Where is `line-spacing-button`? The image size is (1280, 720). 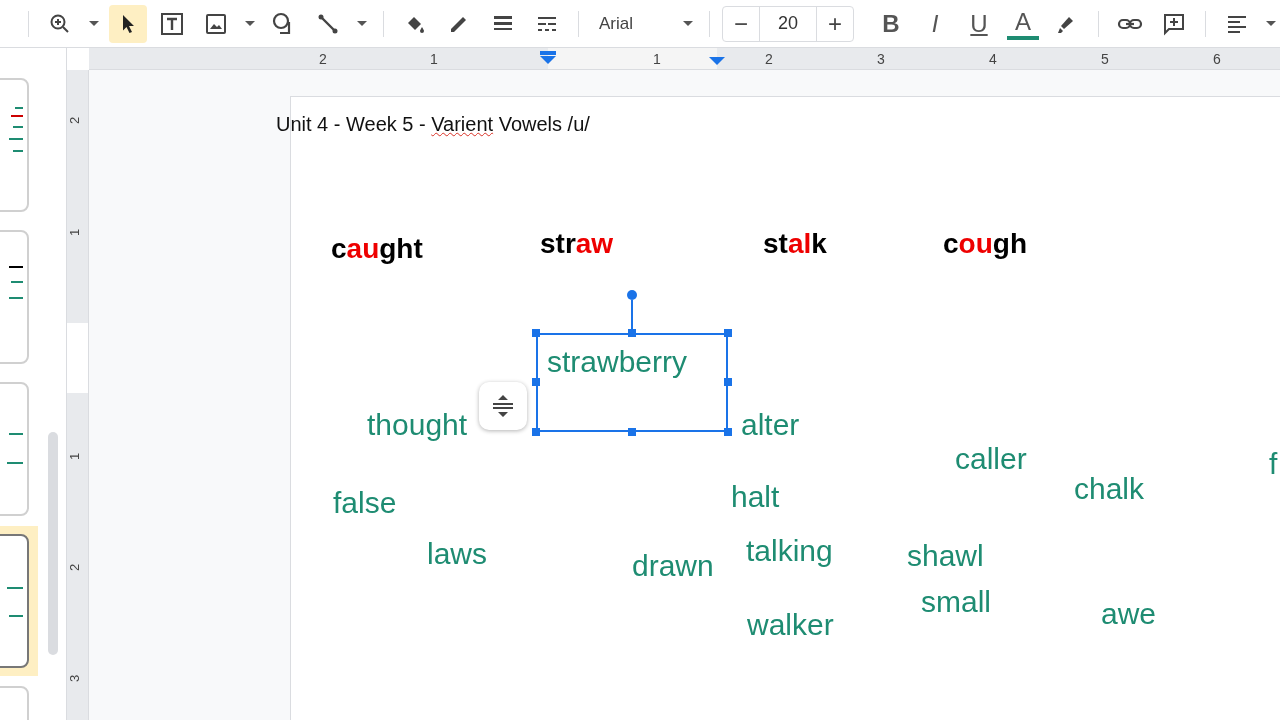
line-spacing-button is located at coordinates (503, 406).